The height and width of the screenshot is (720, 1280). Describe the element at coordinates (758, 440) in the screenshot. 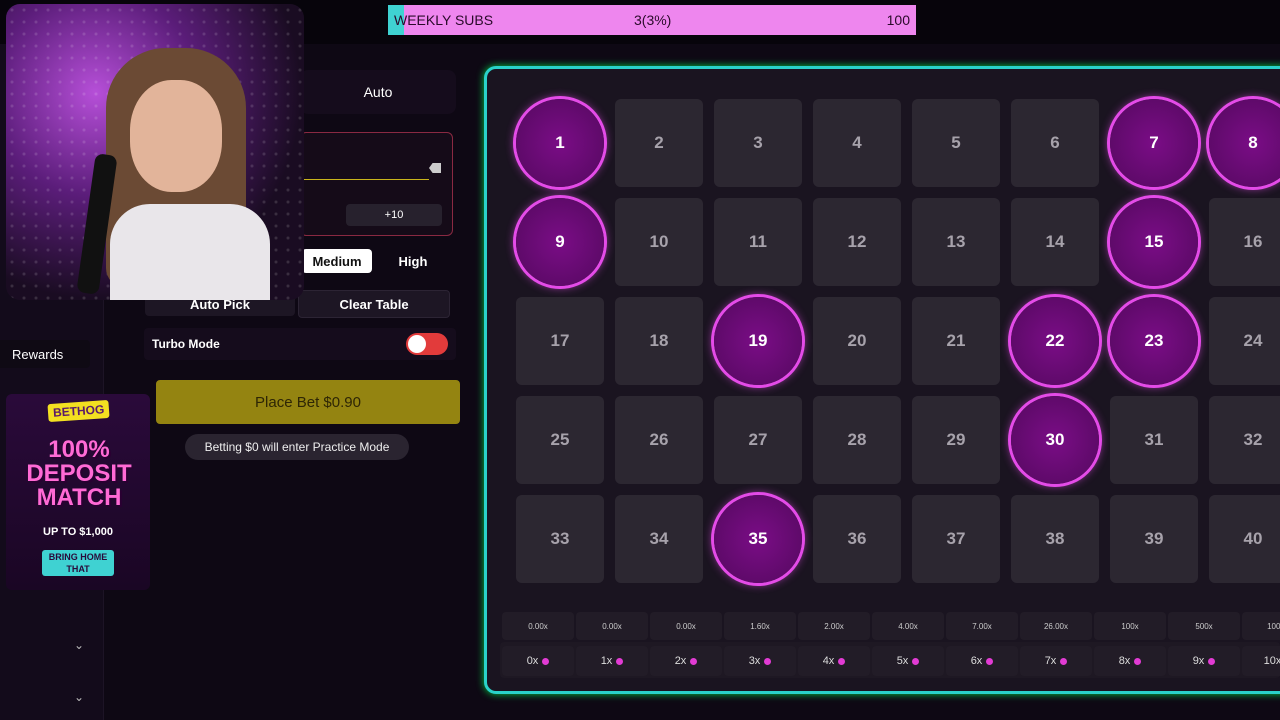

I see `keno-tile-27: 27` at that location.